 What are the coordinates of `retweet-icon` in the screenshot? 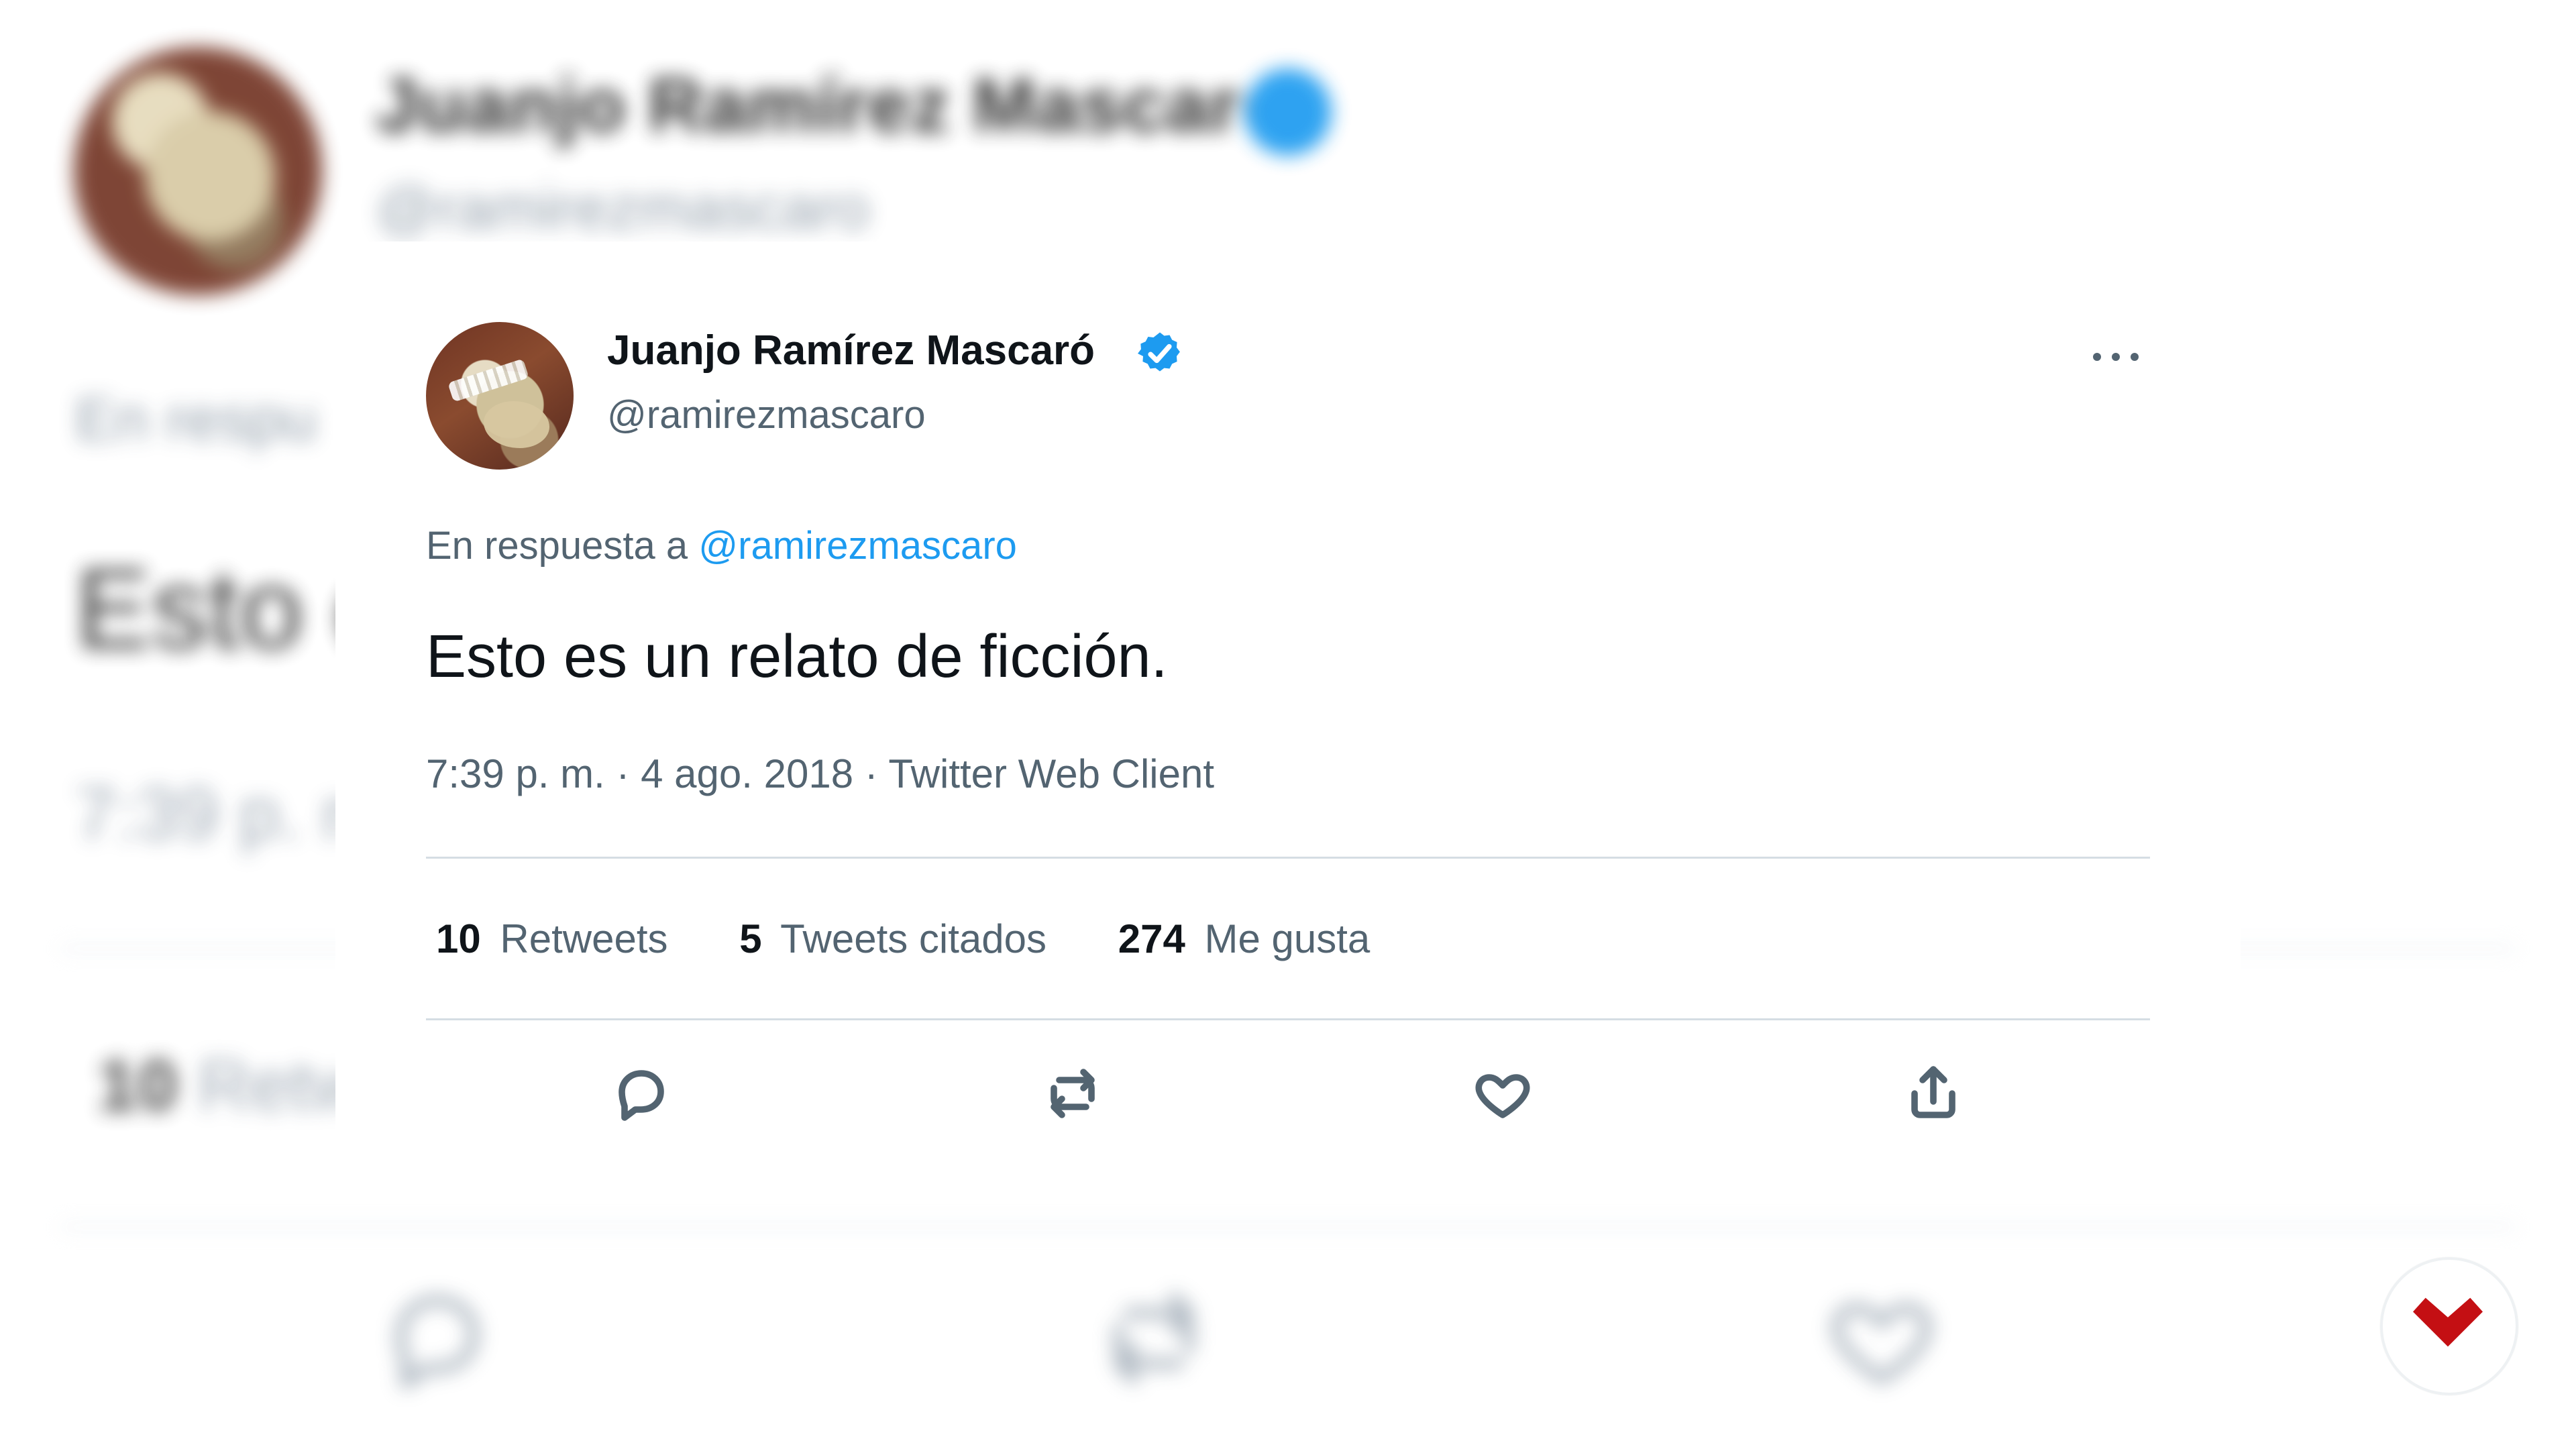 It's located at (1073, 1093).